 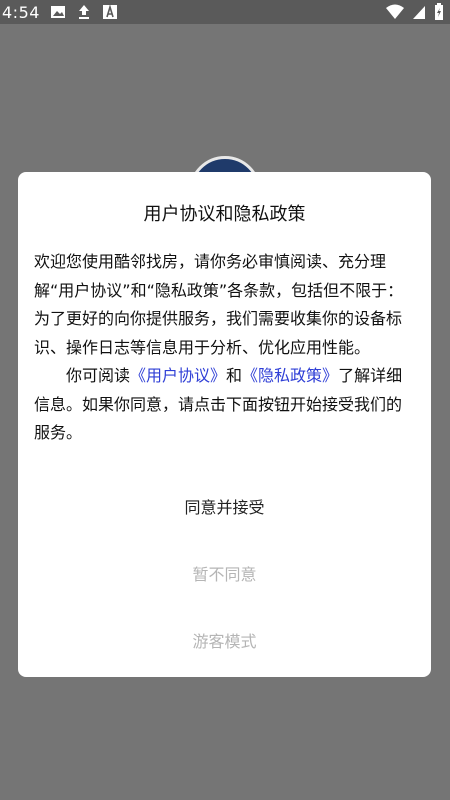 I want to click on privacy-policy-link: 《隐私政策》, so click(x=290, y=375).